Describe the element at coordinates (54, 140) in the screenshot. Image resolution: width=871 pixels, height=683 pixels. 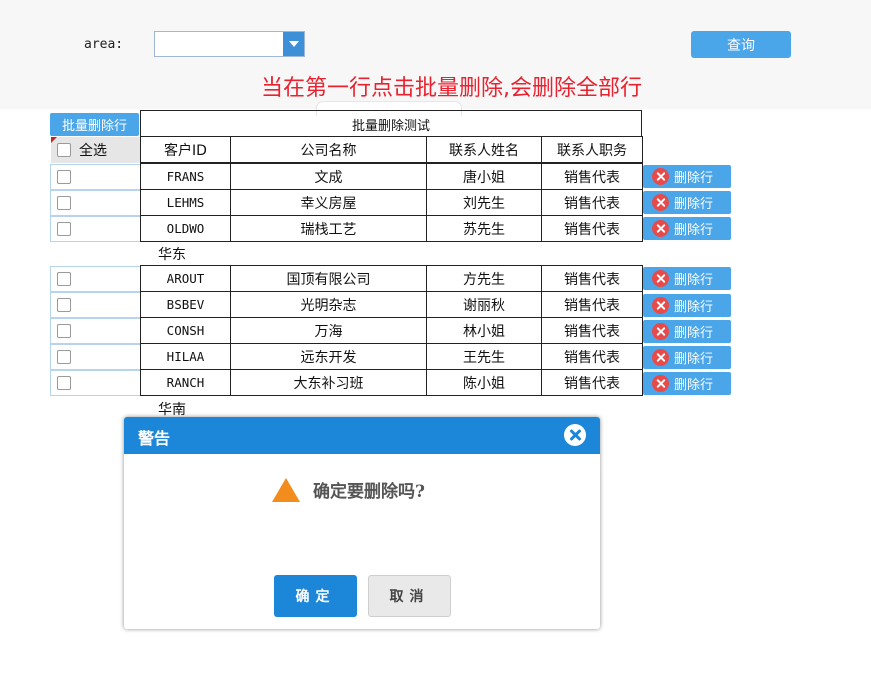
I see `corner-marker-icon` at that location.